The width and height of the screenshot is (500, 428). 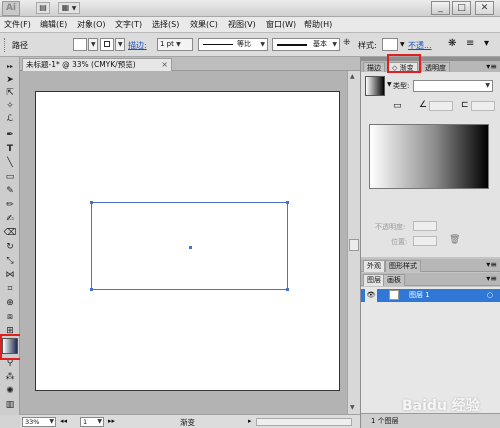 I want to click on layer-row: 👁 图层 1 ○, so click(x=430, y=295).